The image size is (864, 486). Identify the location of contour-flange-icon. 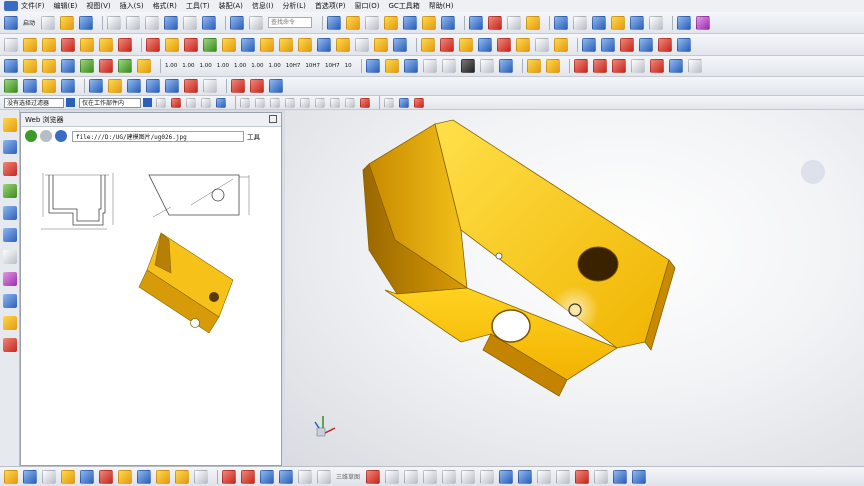
(106, 66).